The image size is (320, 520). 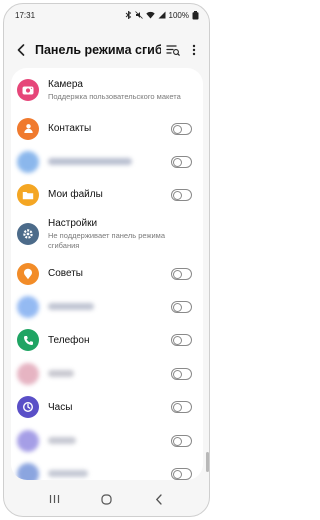 I want to click on app-name: Телефон, so click(x=69, y=340).